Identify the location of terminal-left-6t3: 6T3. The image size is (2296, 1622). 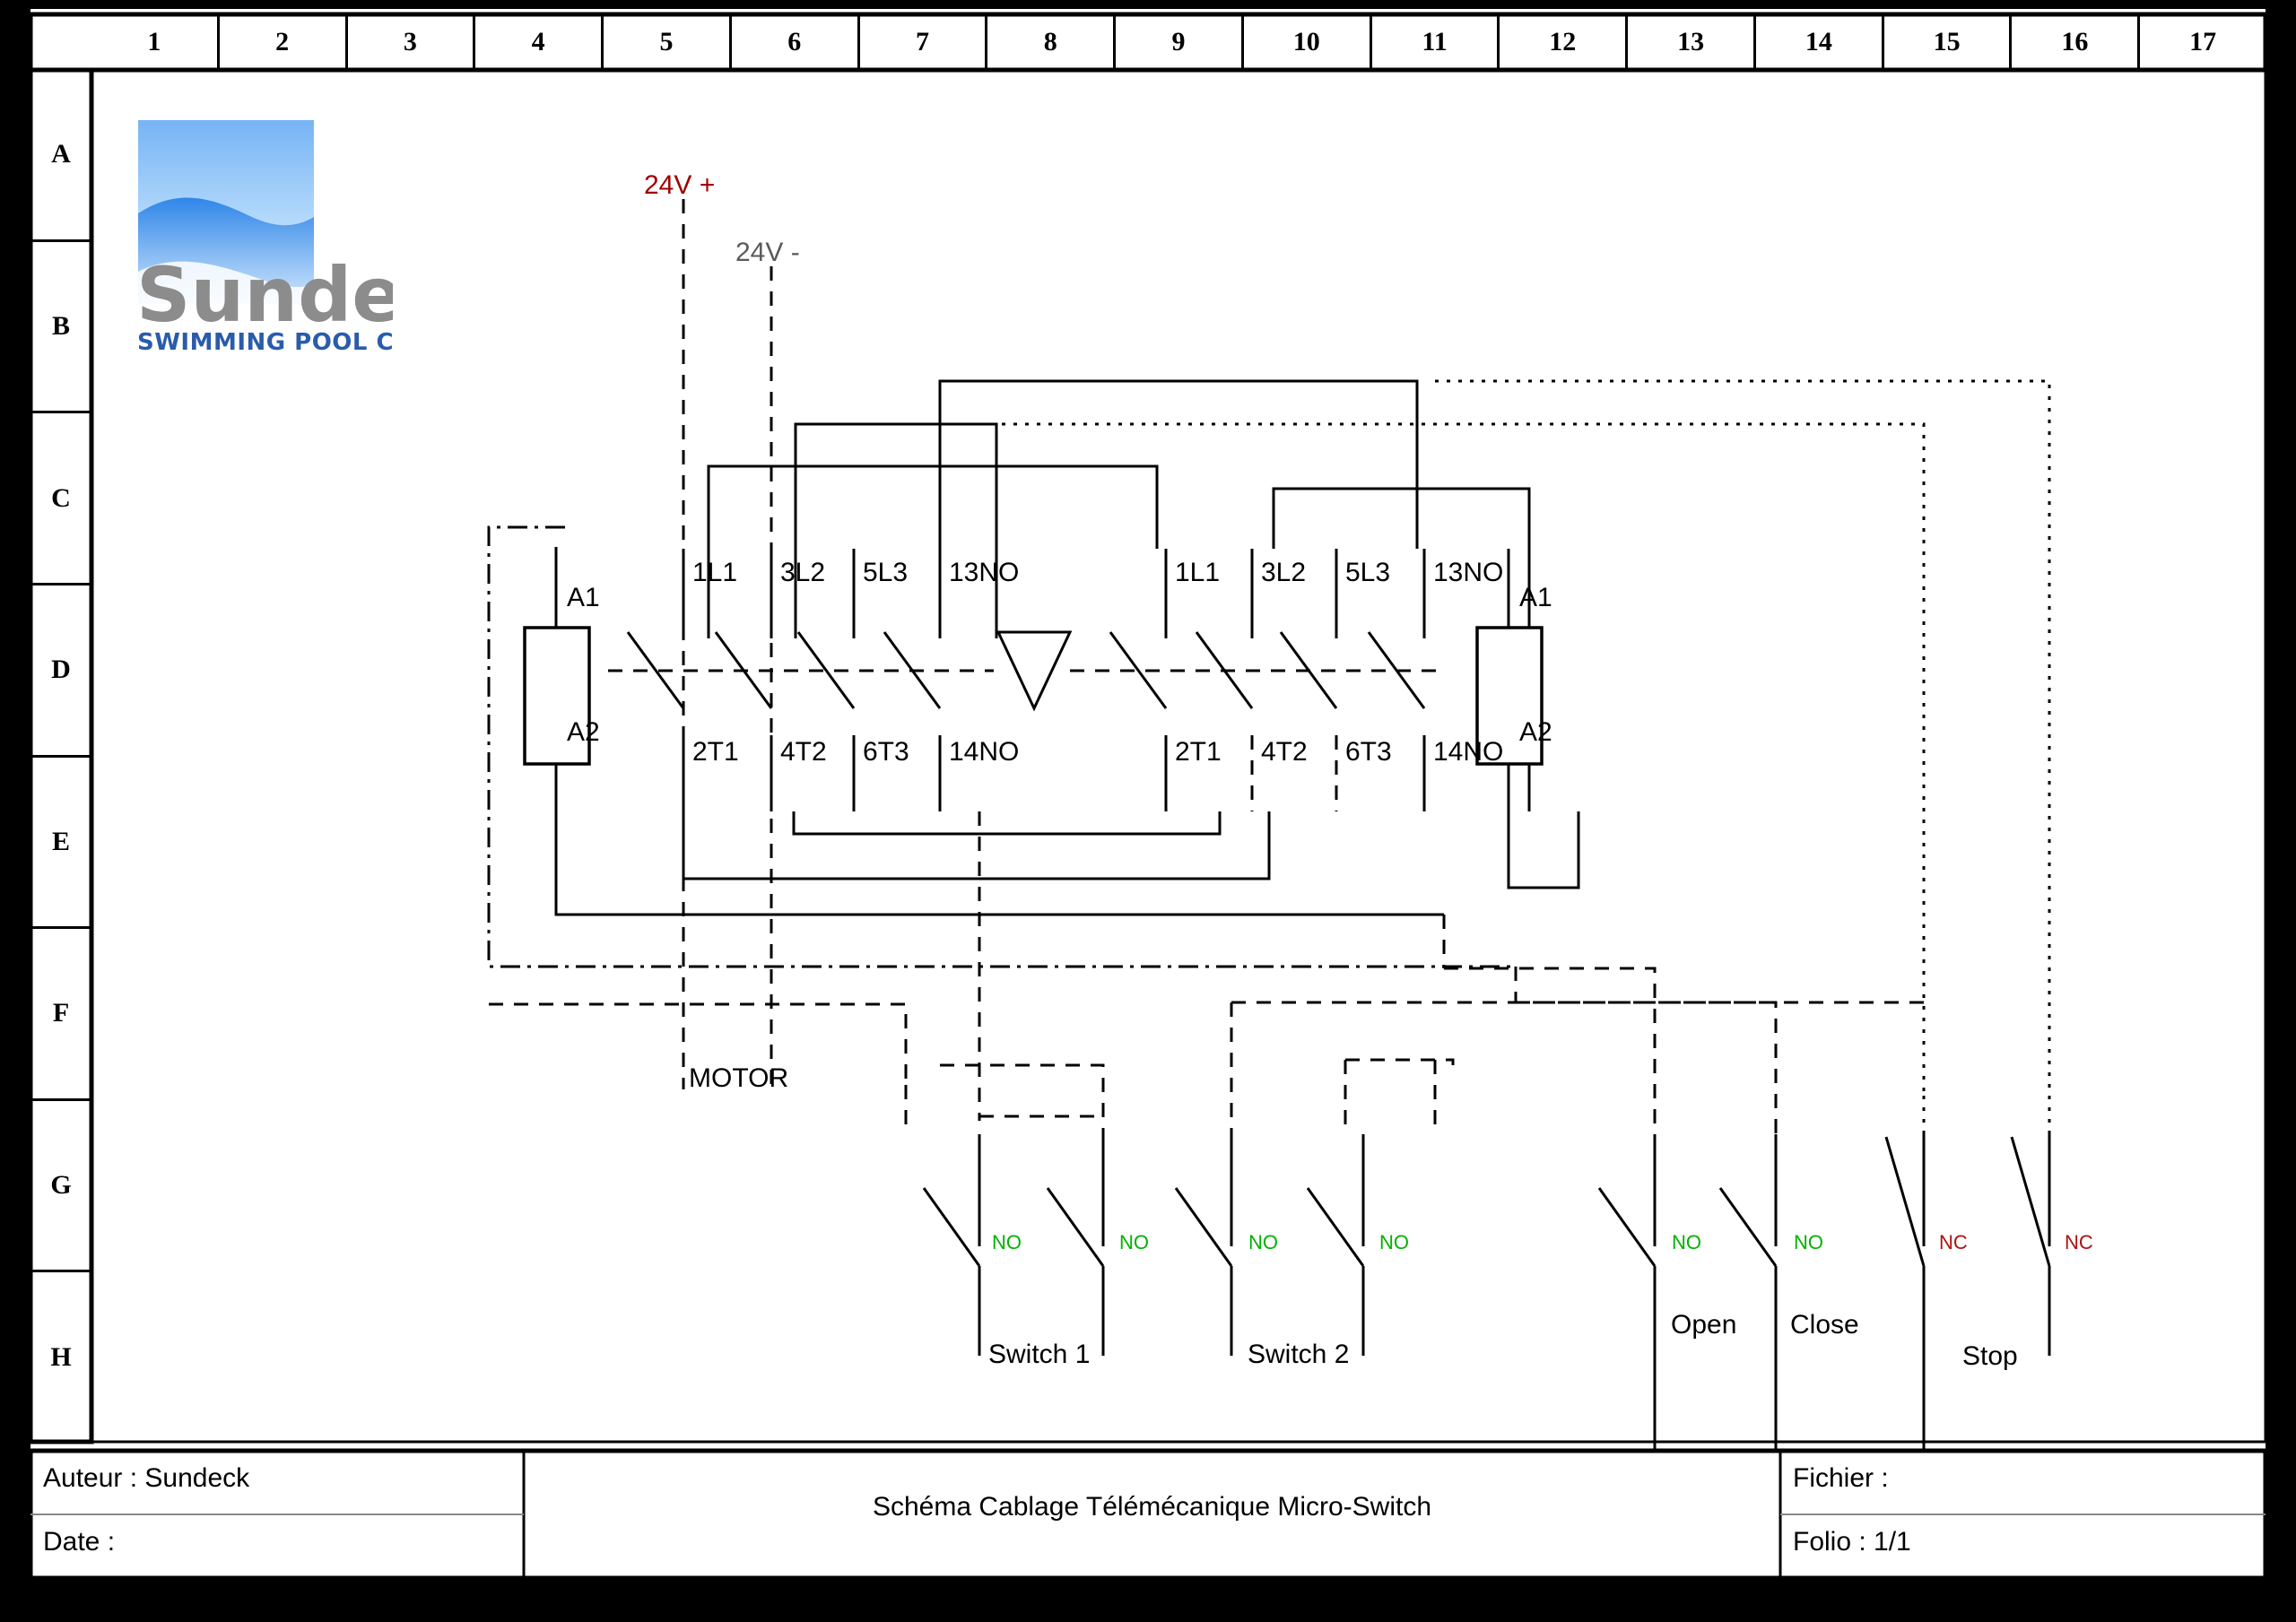
(886, 752).